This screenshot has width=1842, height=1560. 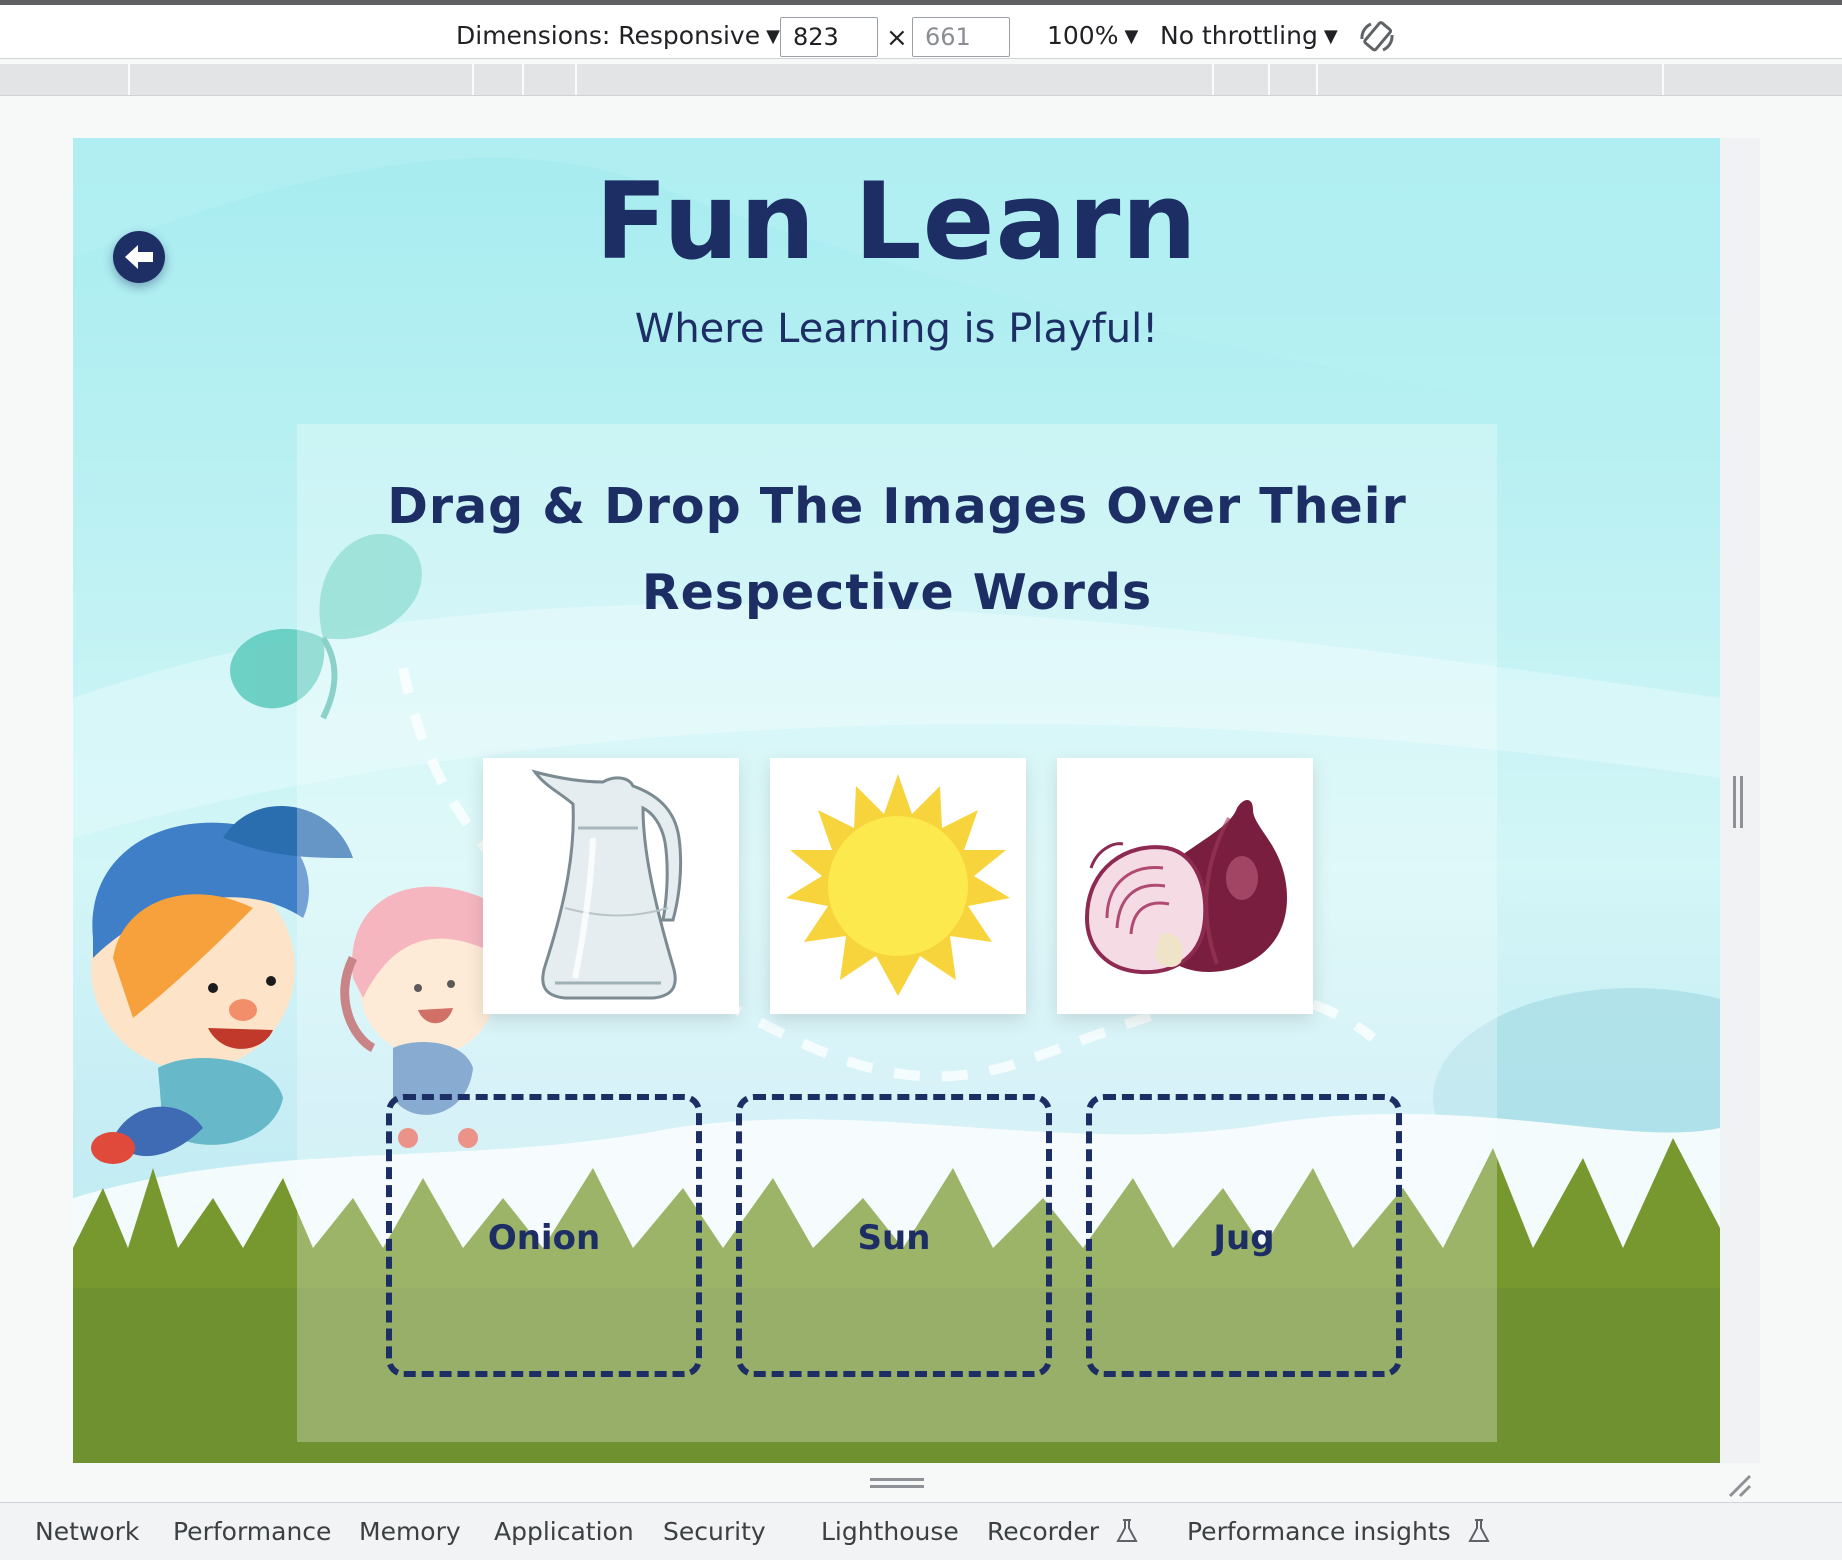 I want to click on sun-image-card, so click(x=898, y=886).